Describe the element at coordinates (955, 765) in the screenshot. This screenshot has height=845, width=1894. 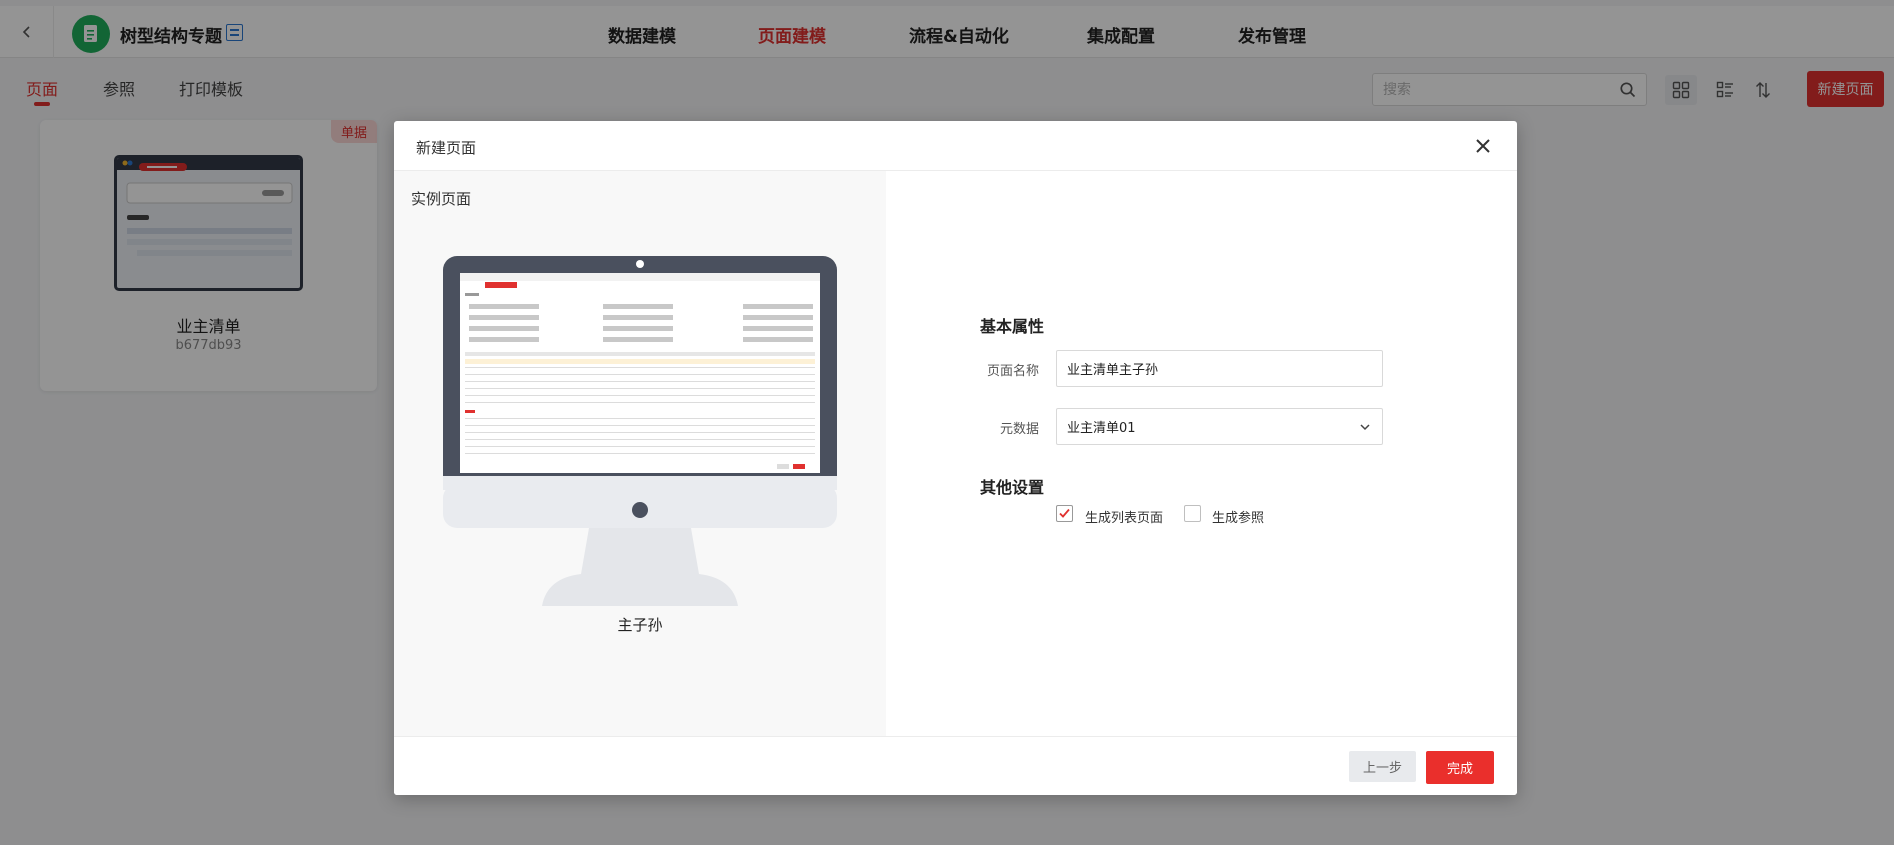
I see `dialog-footer: 上一步 完成` at that location.